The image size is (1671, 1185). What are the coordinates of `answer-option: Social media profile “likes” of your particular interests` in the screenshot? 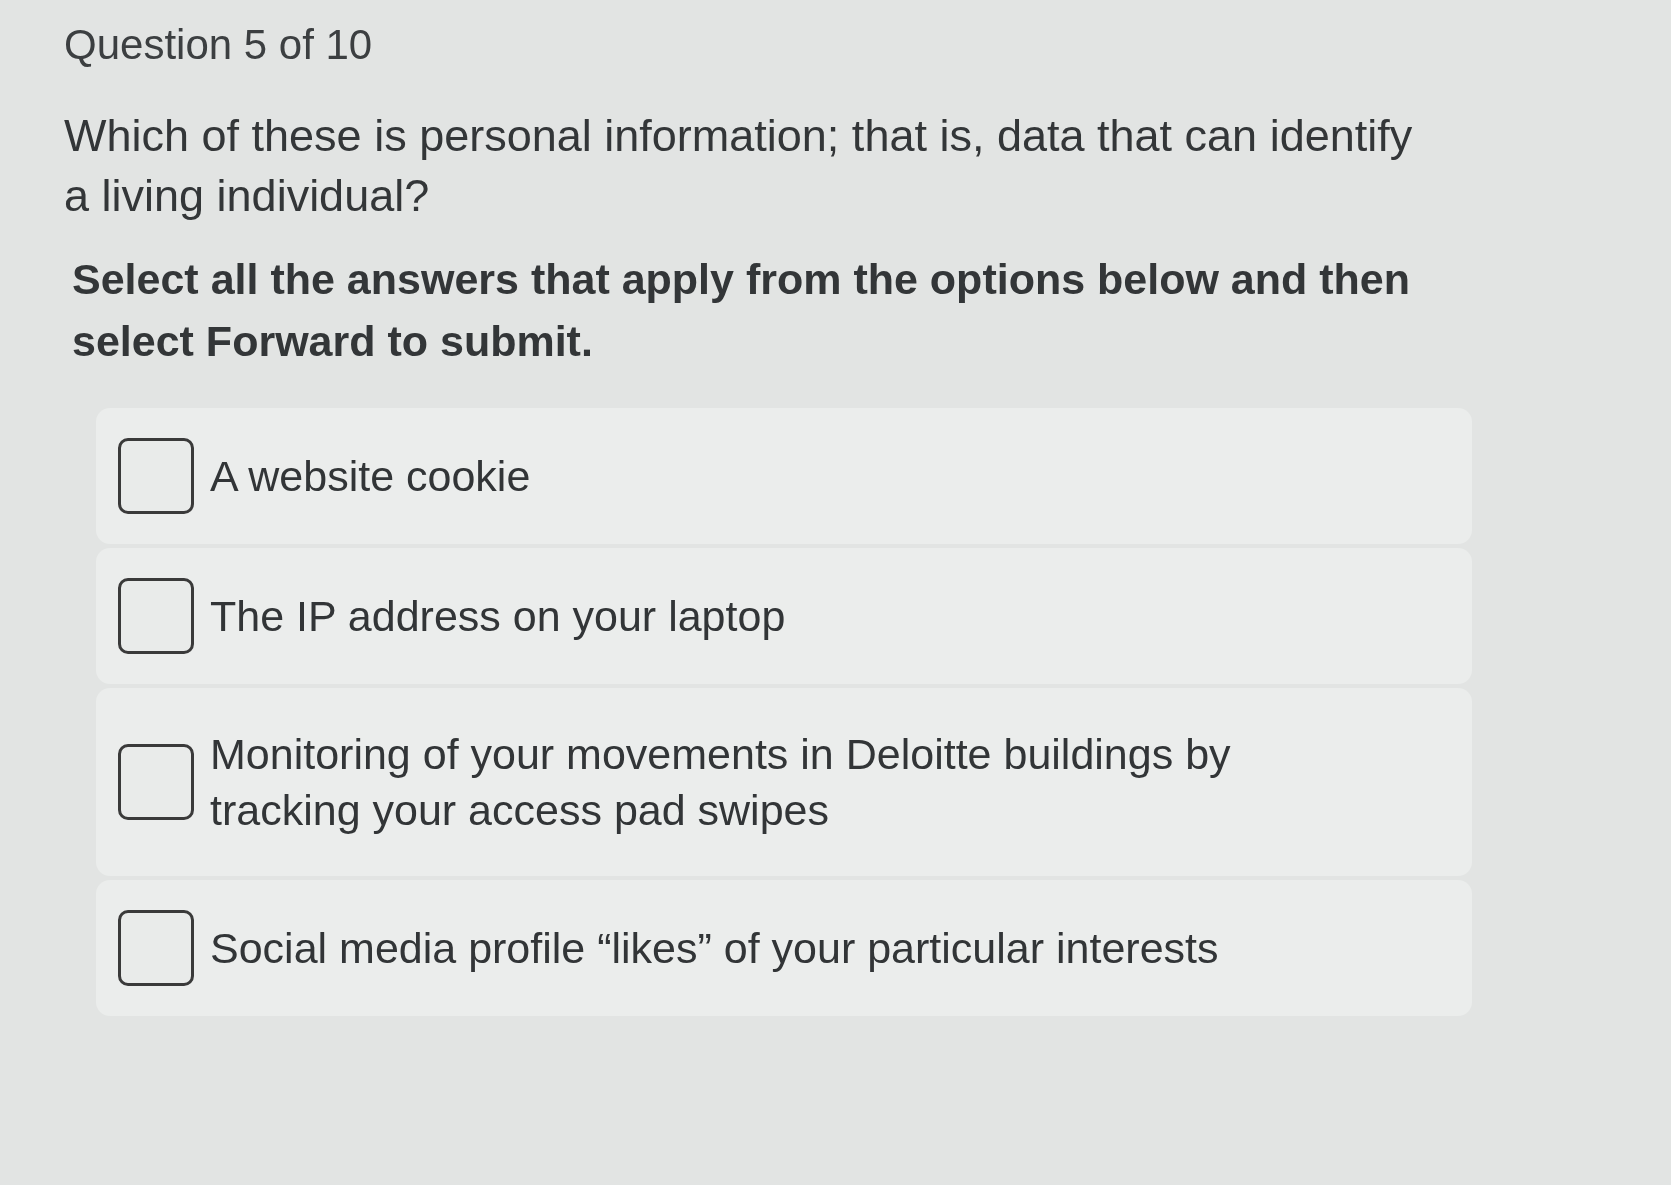 It's located at (784, 948).